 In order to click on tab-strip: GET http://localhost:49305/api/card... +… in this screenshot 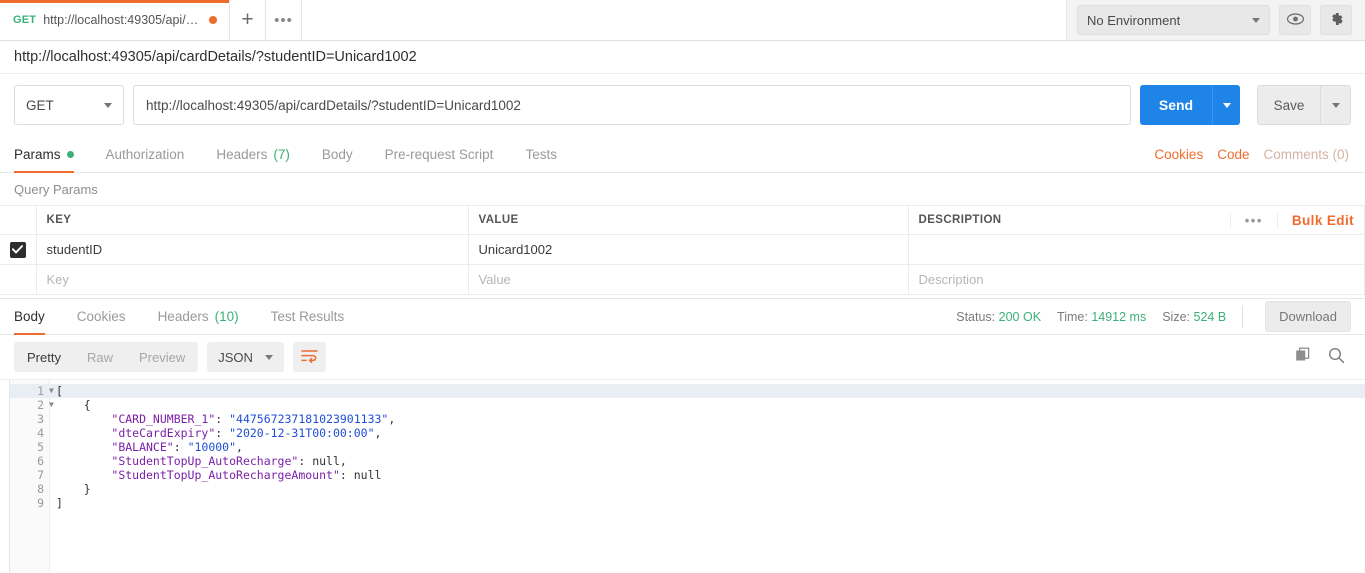, I will do `click(533, 20)`.